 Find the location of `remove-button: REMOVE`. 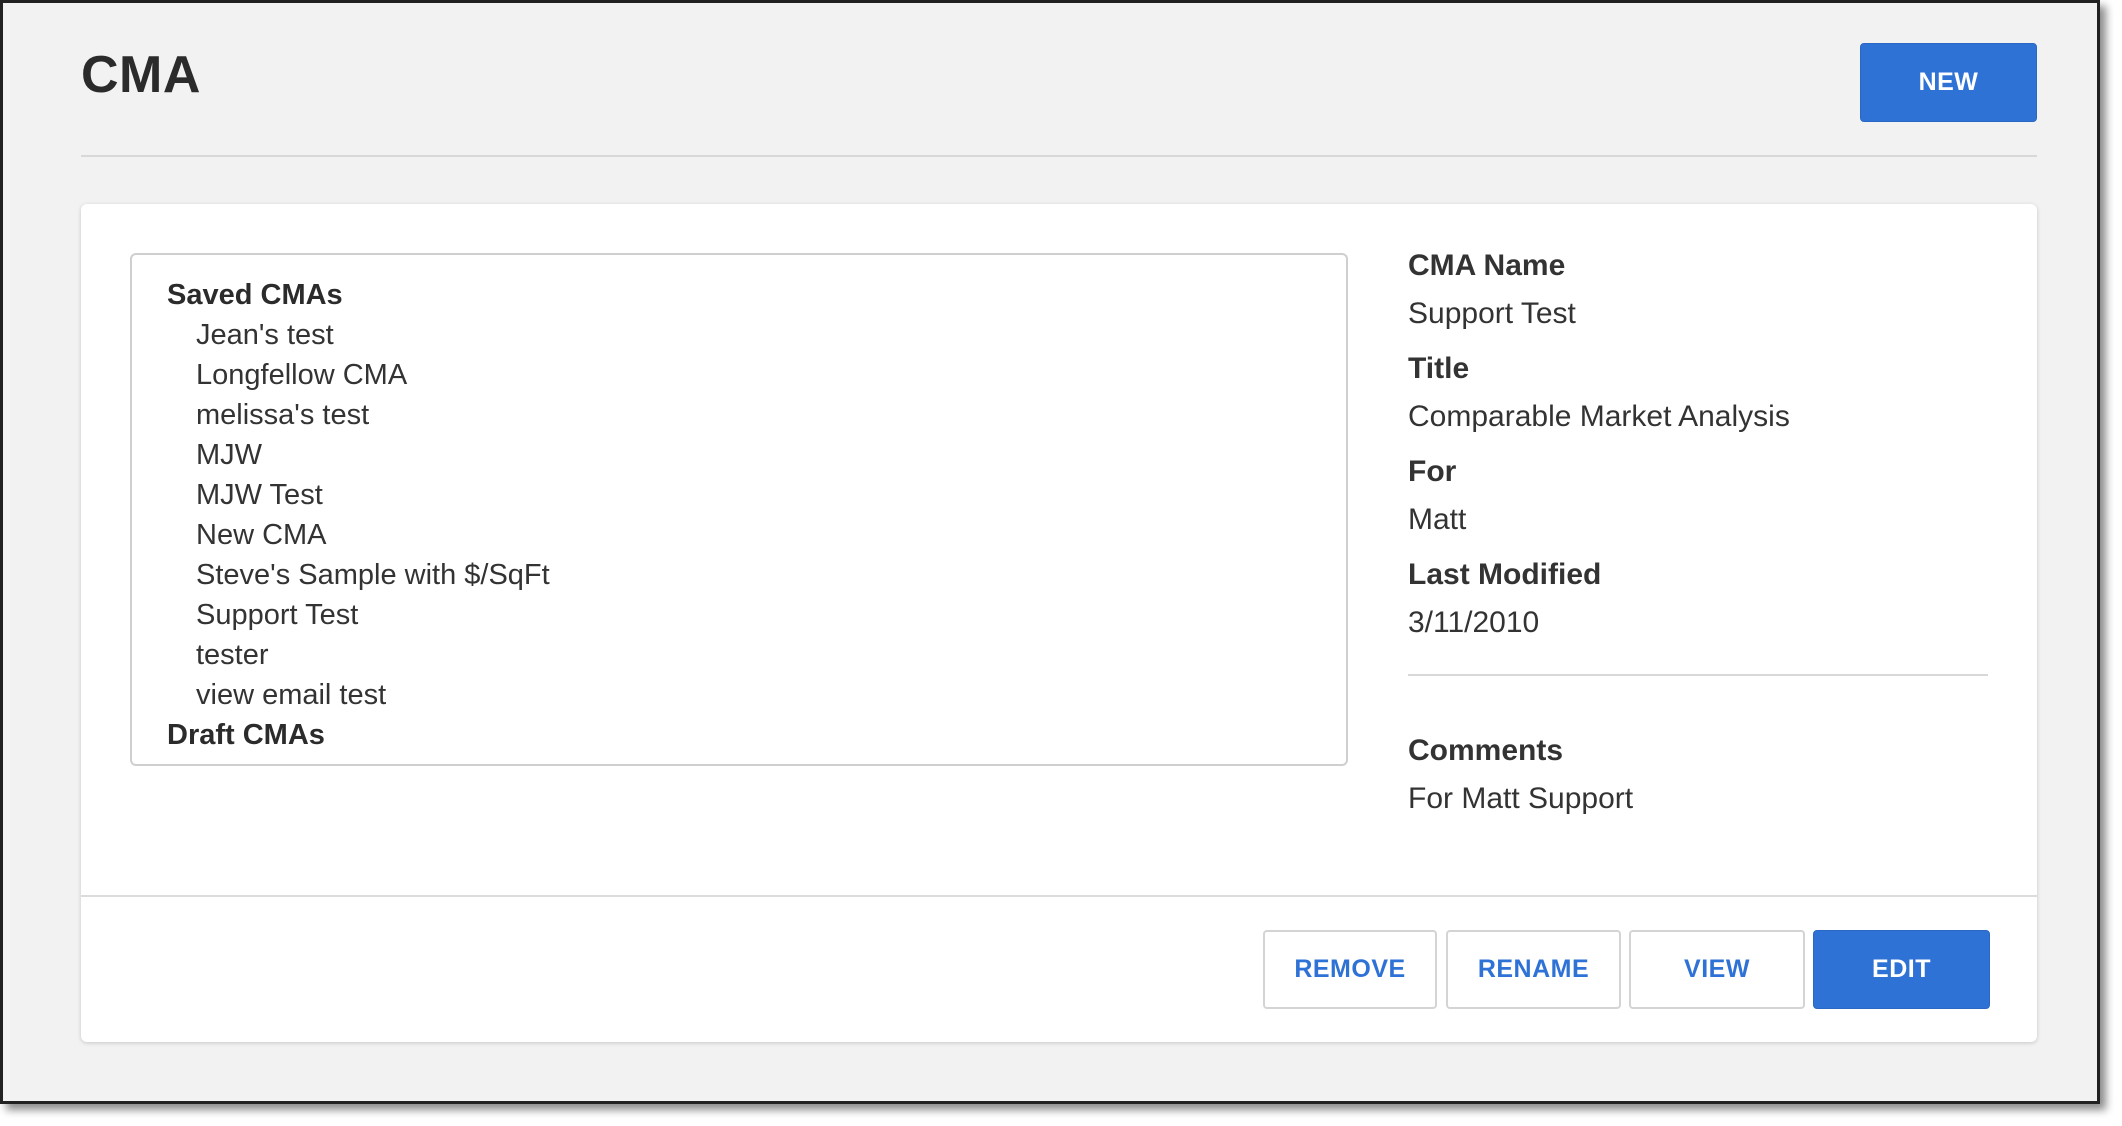

remove-button: REMOVE is located at coordinates (1350, 969).